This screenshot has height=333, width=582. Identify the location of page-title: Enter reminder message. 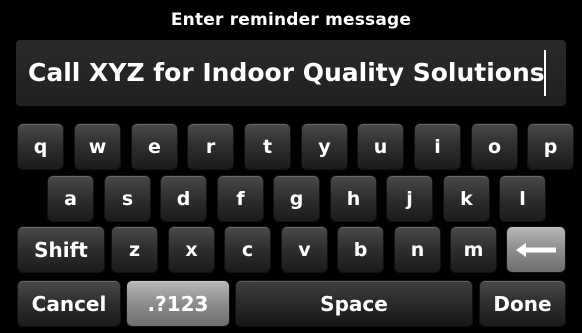
(291, 20).